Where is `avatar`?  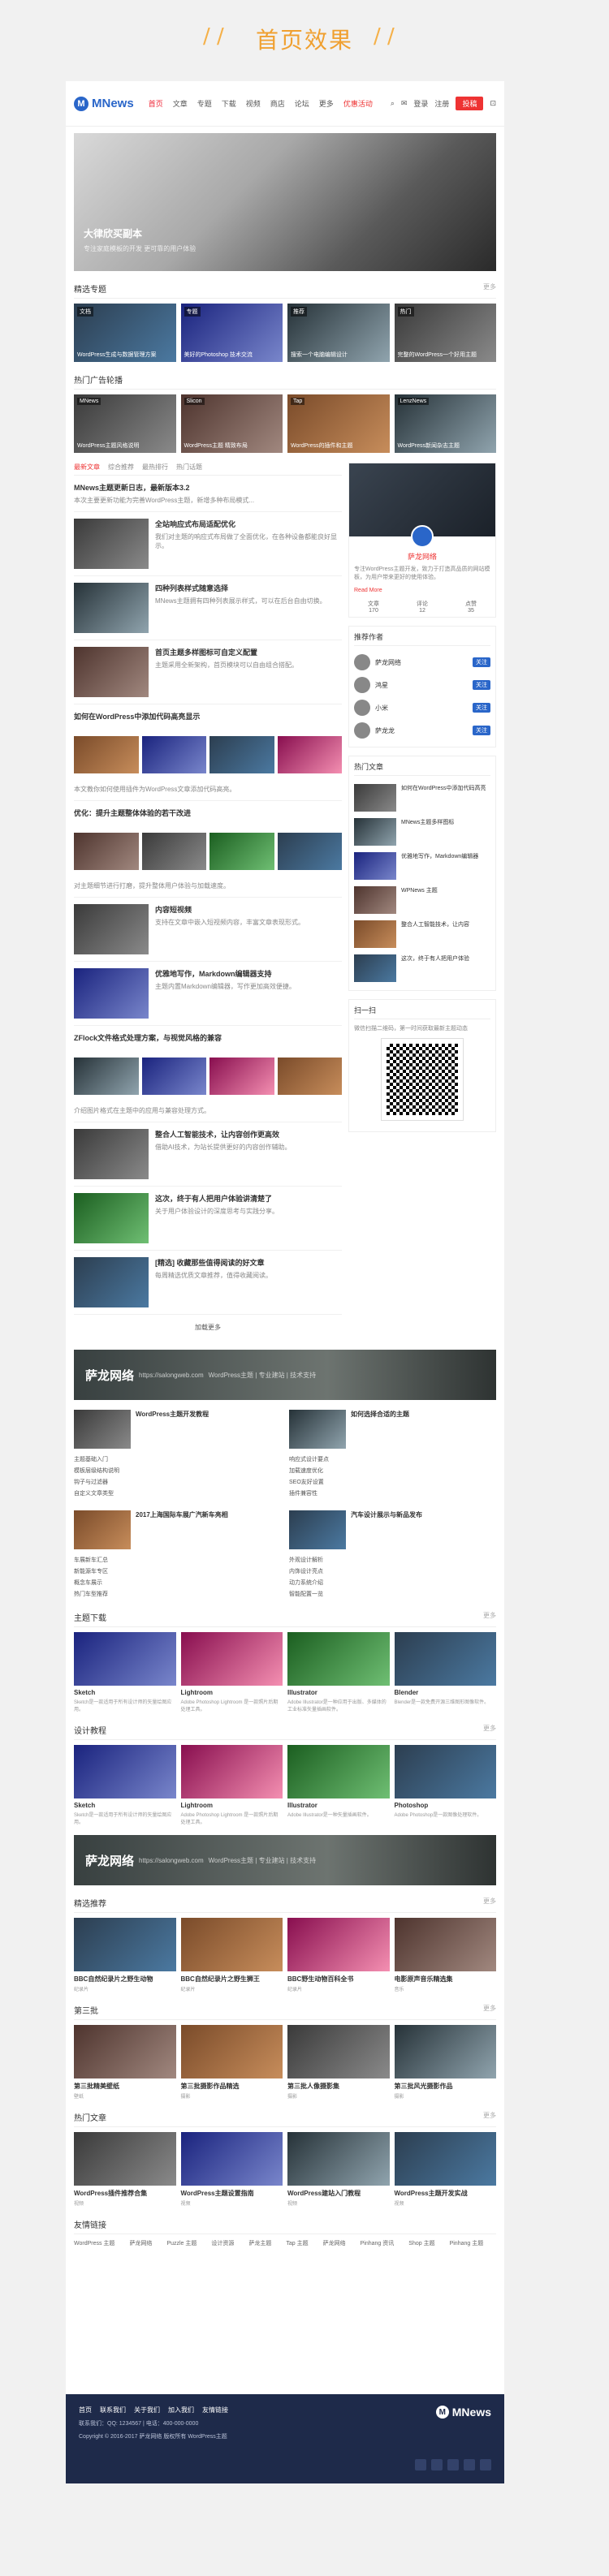
avatar is located at coordinates (423, 537).